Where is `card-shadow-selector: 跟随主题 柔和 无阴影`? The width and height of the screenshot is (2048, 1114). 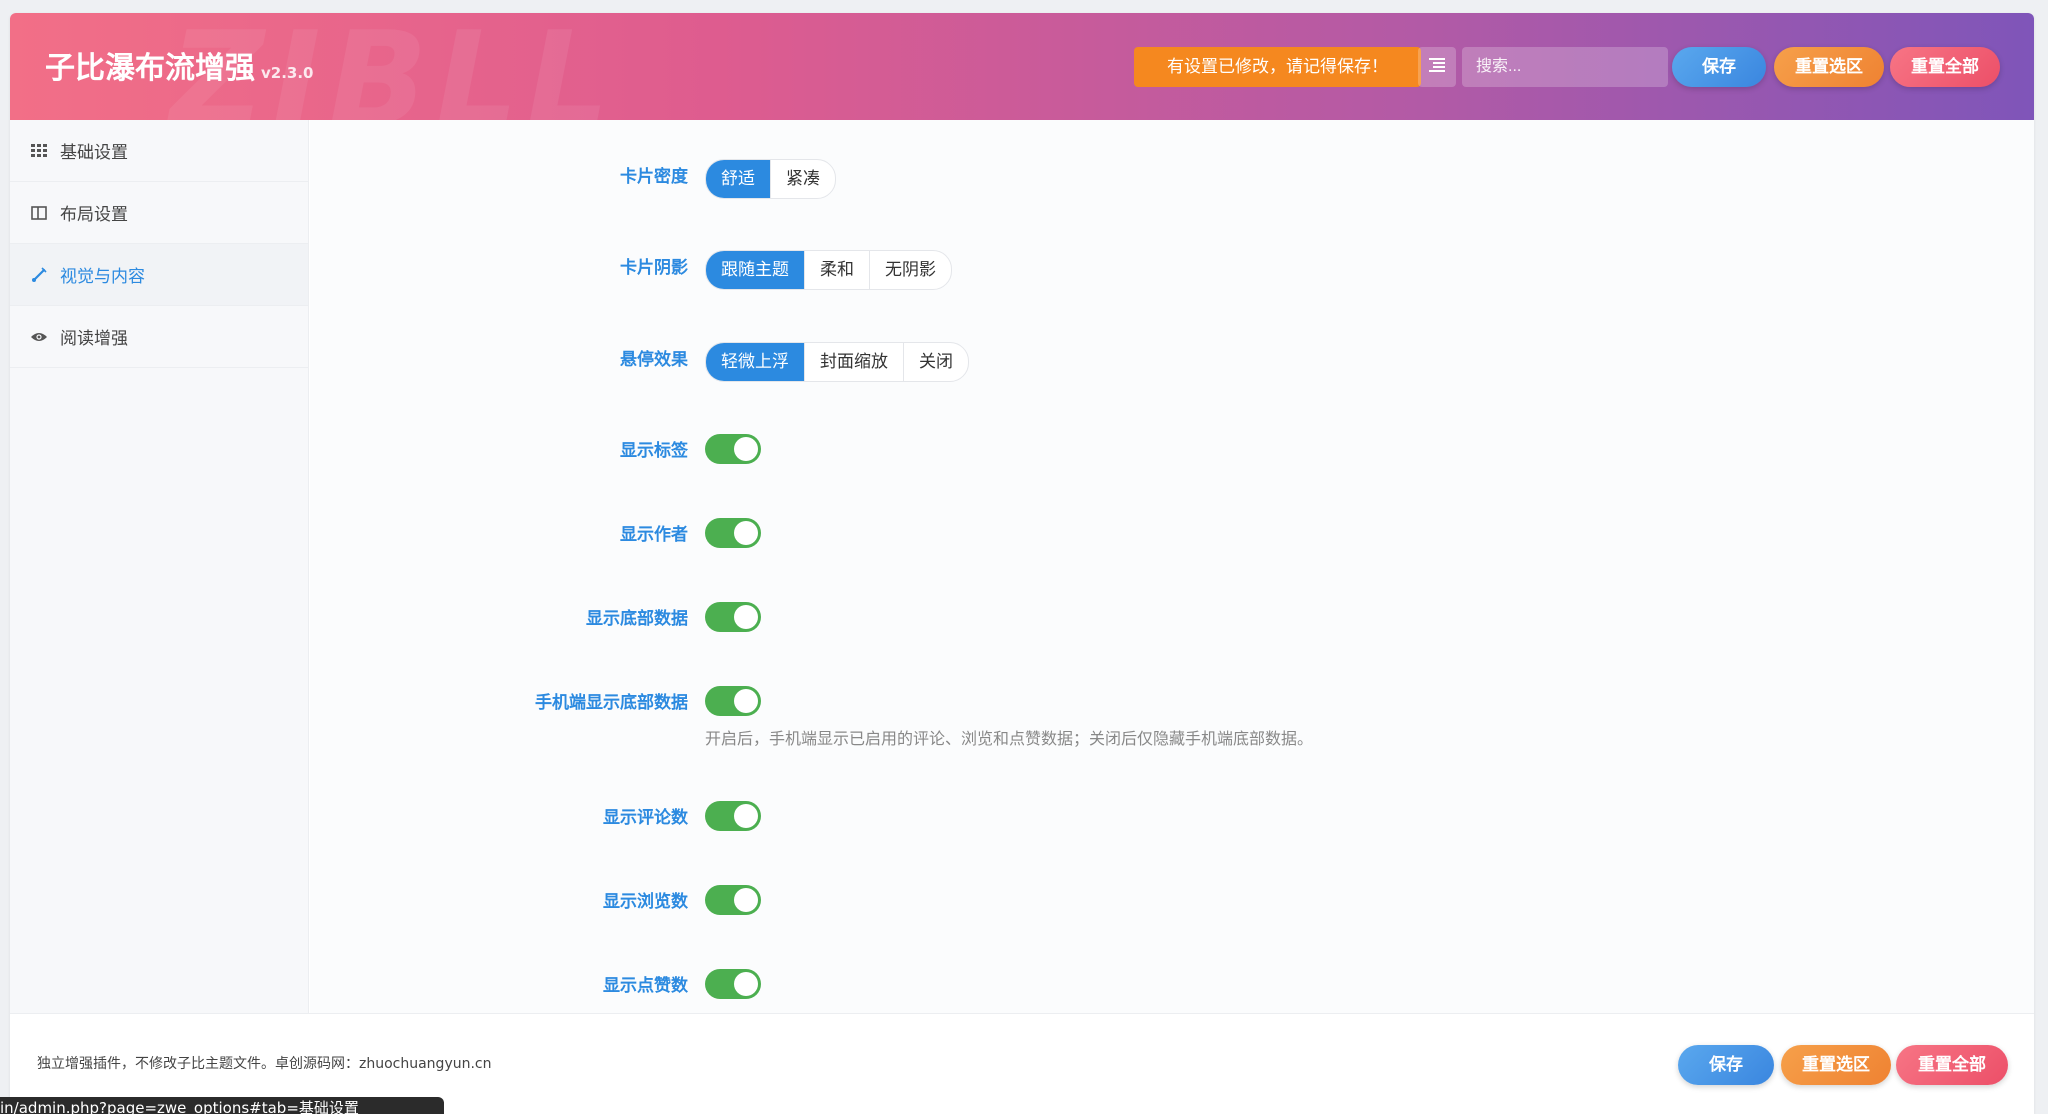 card-shadow-selector: 跟随主题 柔和 无阴影 is located at coordinates (828, 270).